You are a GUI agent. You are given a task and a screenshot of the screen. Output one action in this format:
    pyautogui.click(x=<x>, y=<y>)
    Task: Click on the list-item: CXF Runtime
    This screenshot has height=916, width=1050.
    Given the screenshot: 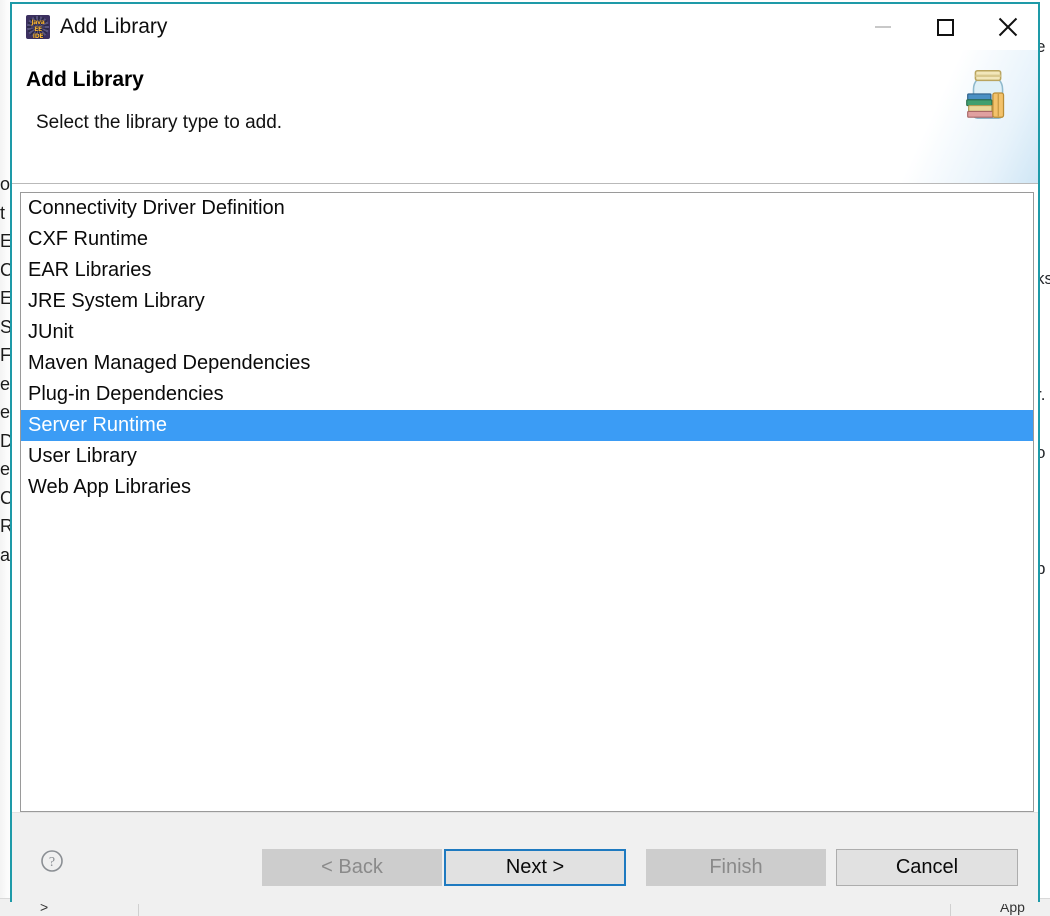 What is the action you would take?
    pyautogui.click(x=527, y=239)
    